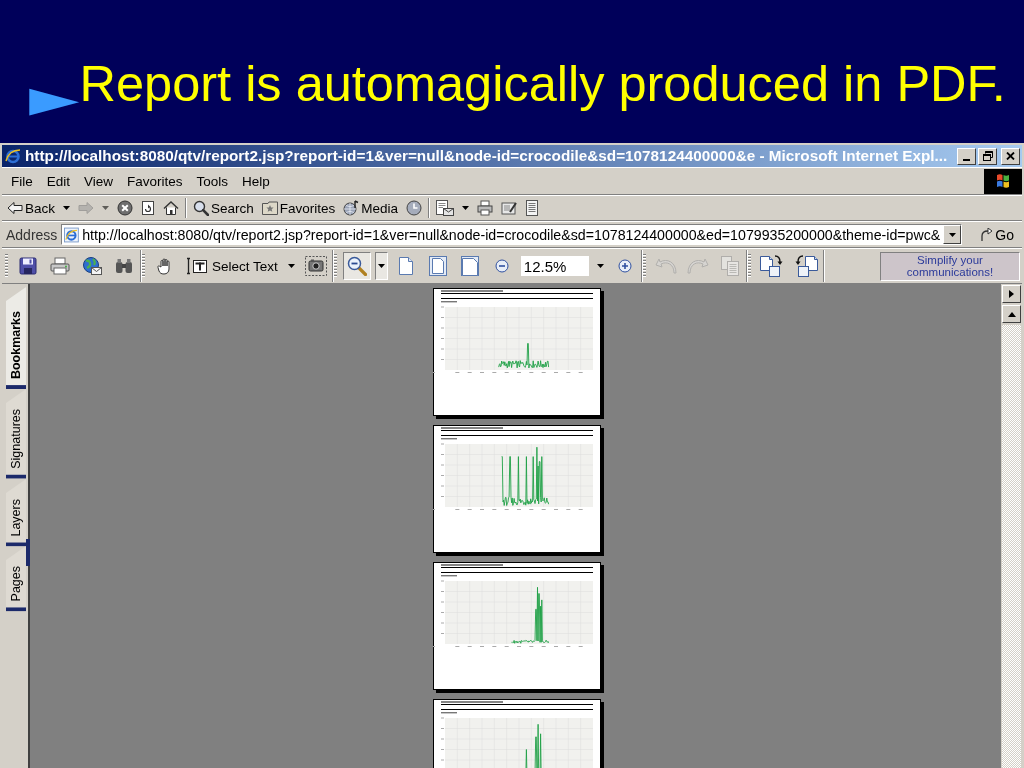 This screenshot has width=1024, height=768. What do you see at coordinates (171, 208) in the screenshot?
I see `home-icon` at bounding box center [171, 208].